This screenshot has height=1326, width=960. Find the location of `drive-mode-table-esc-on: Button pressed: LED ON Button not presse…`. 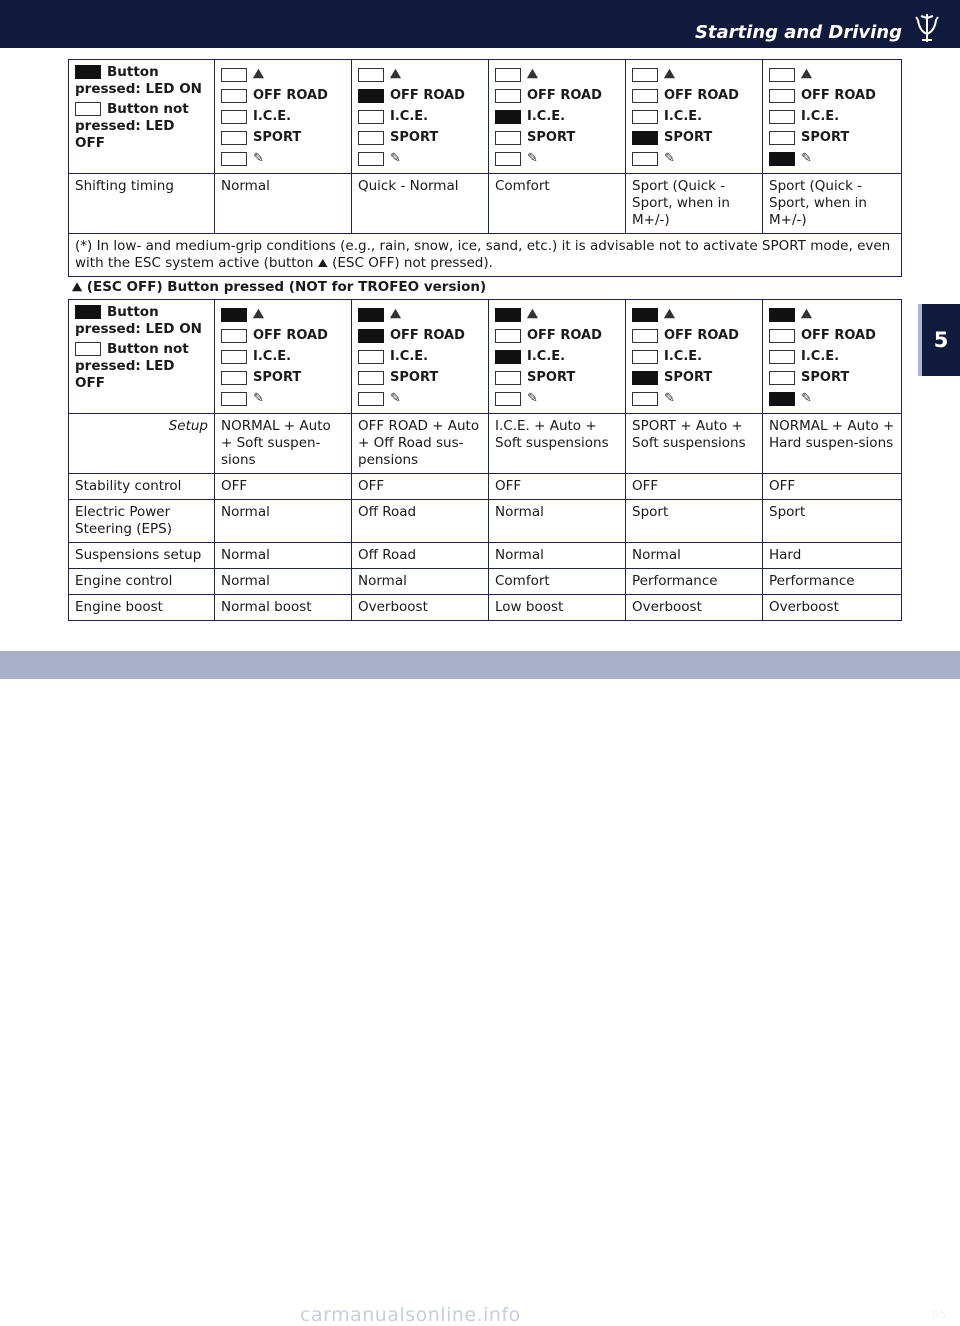

drive-mode-table-esc-on: Button pressed: LED ON Button not presse… is located at coordinates (485, 168).